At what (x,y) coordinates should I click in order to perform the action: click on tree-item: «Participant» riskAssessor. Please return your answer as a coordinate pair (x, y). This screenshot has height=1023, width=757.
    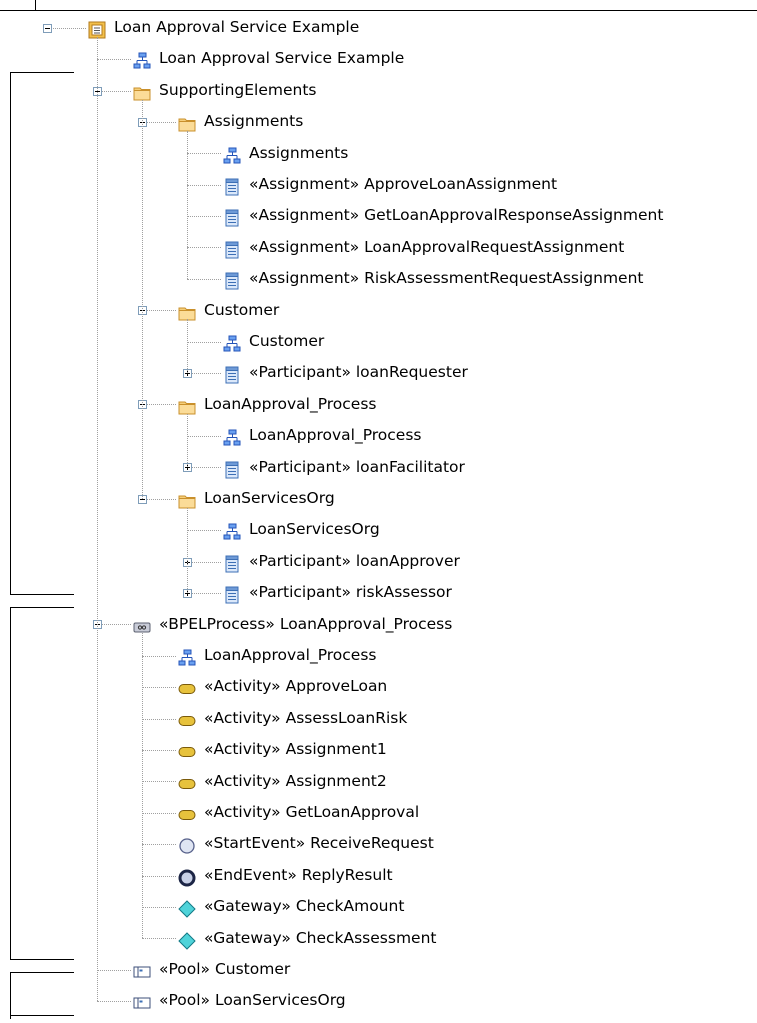
    Looking at the image, I should click on (487, 592).